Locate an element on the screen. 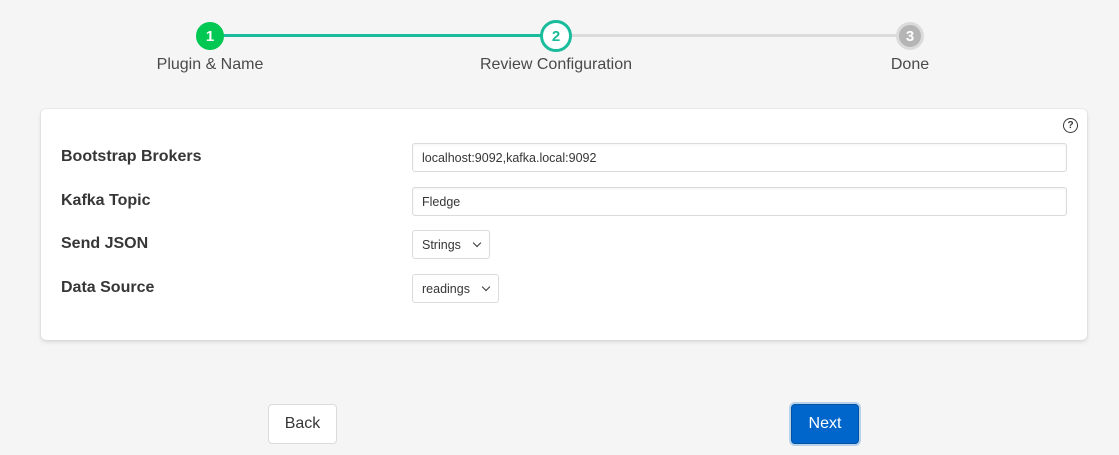 The image size is (1119, 455). step-connector-completed is located at coordinates (383, 35).